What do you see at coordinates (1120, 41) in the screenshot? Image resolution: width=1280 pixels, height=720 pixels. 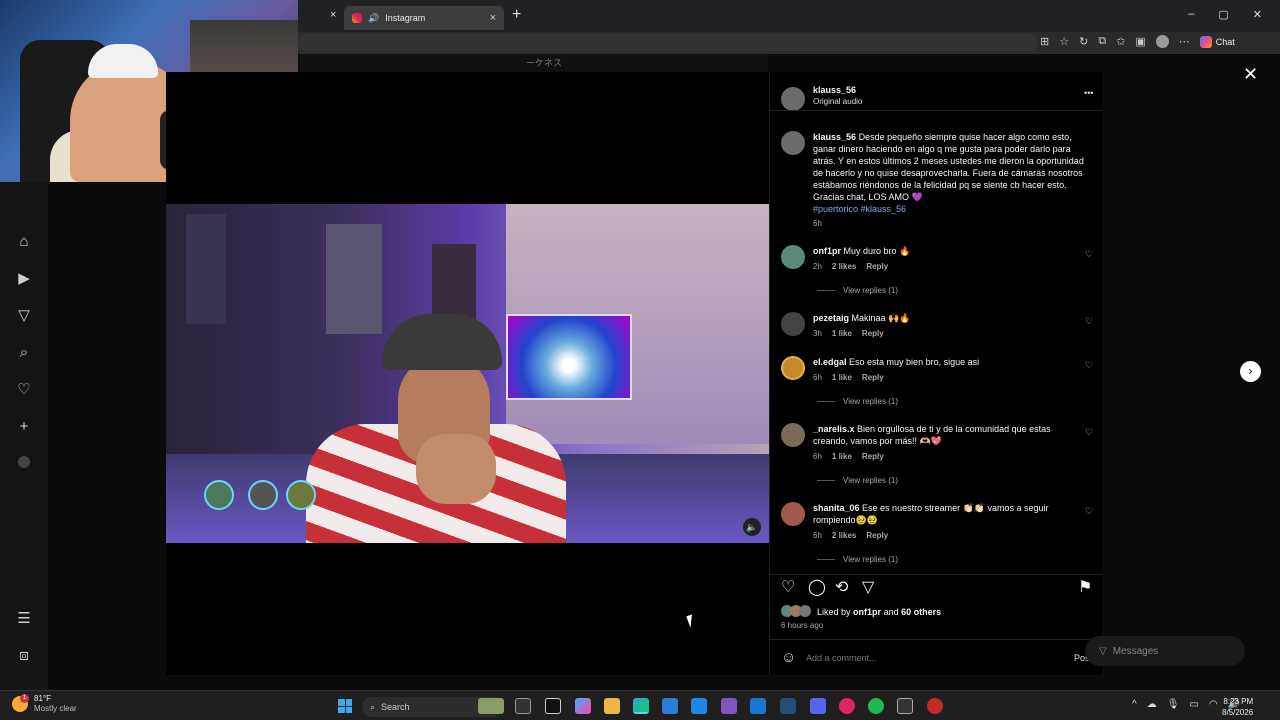 I see `favorites-icon: ✩` at bounding box center [1120, 41].